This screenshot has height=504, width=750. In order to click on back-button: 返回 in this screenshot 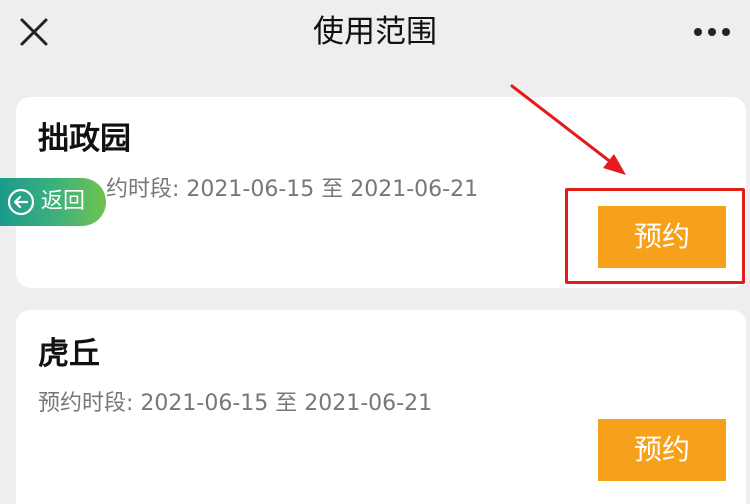, I will do `click(53, 202)`.